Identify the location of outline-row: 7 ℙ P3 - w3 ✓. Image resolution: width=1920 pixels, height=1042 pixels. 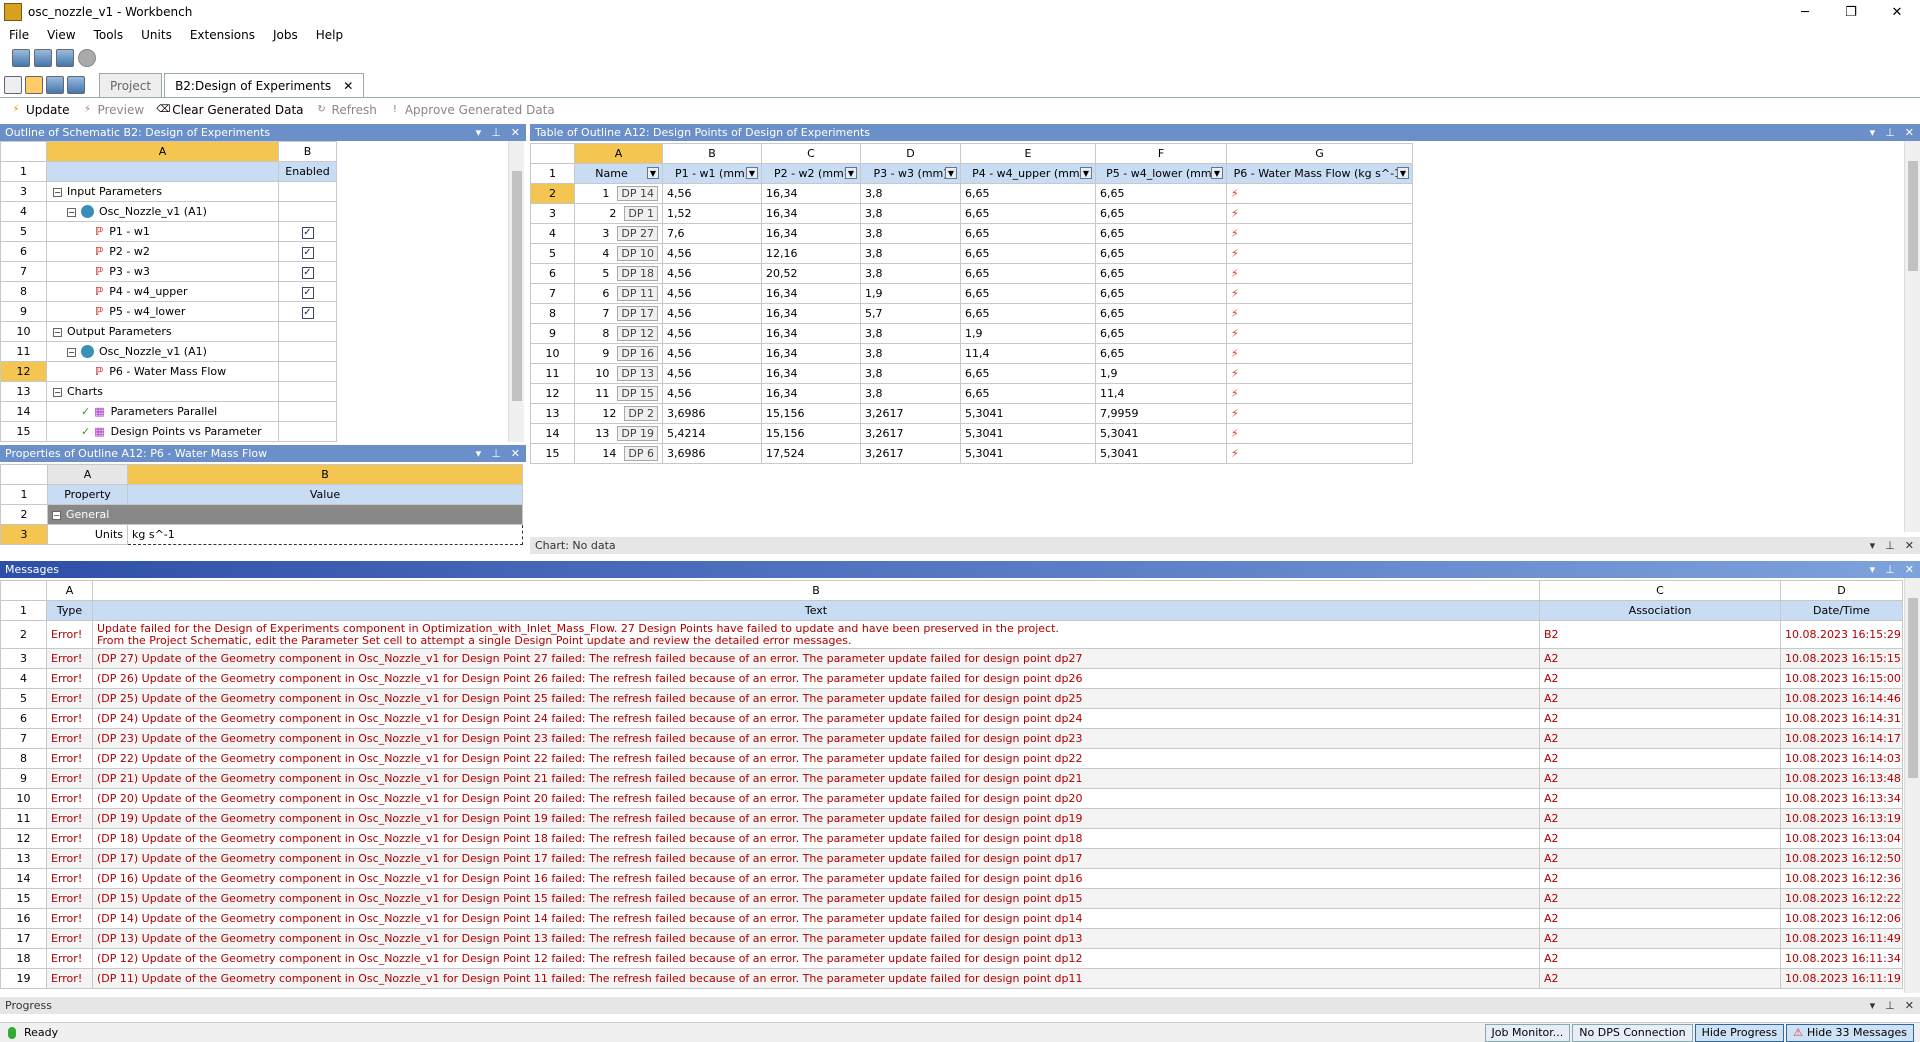
(168, 271).